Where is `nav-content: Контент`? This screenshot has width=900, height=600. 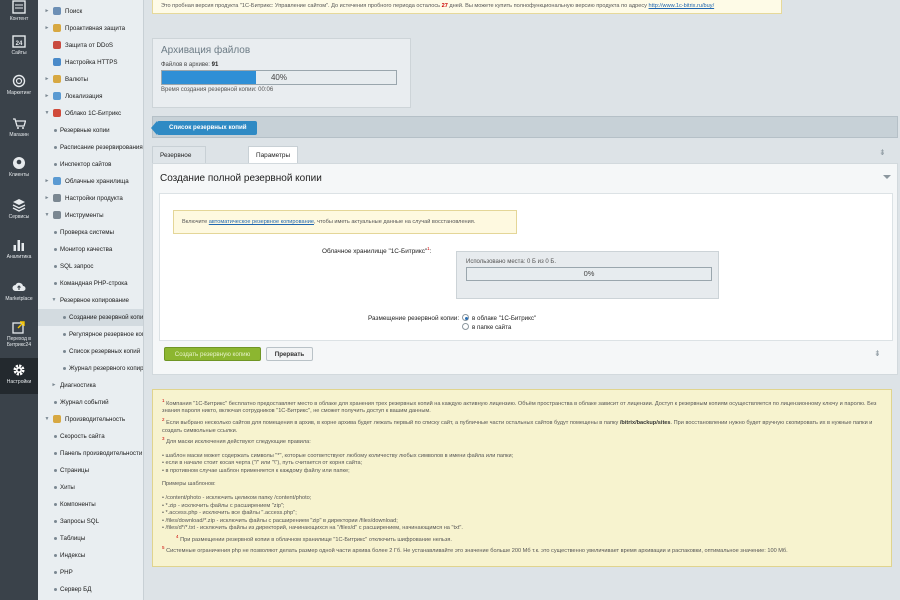 nav-content: Контент is located at coordinates (19, 11).